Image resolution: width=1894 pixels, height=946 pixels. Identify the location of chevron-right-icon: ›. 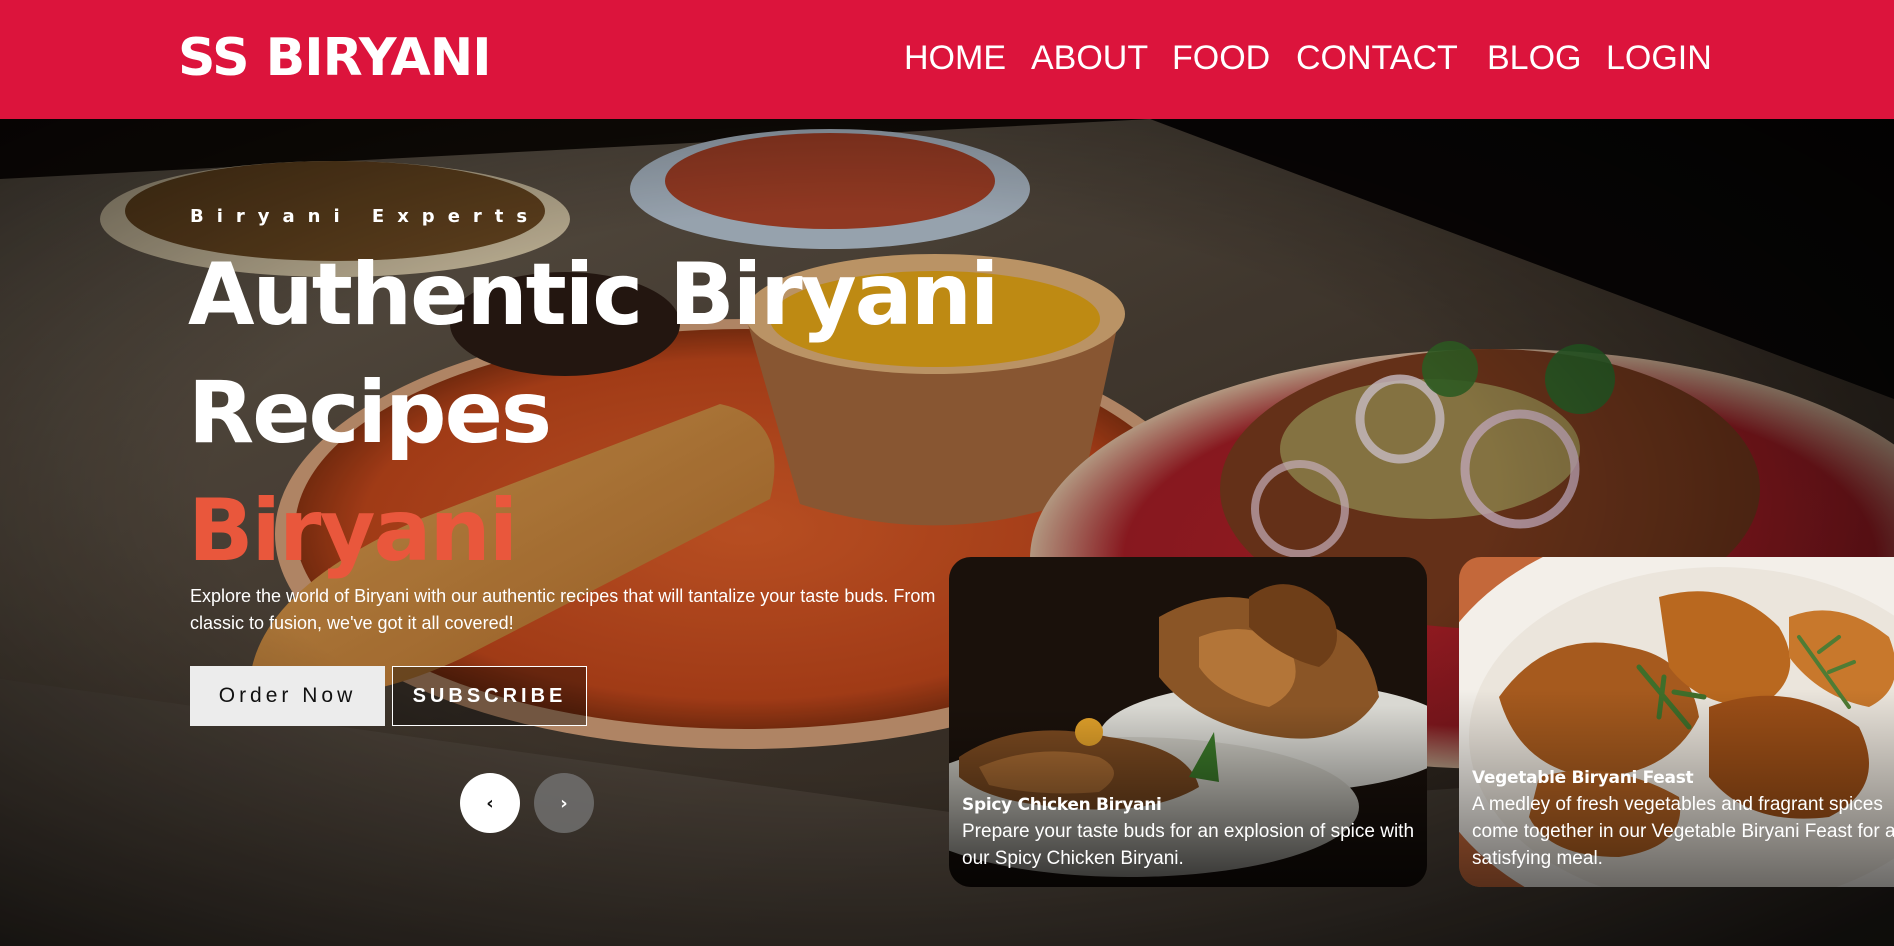
(564, 803).